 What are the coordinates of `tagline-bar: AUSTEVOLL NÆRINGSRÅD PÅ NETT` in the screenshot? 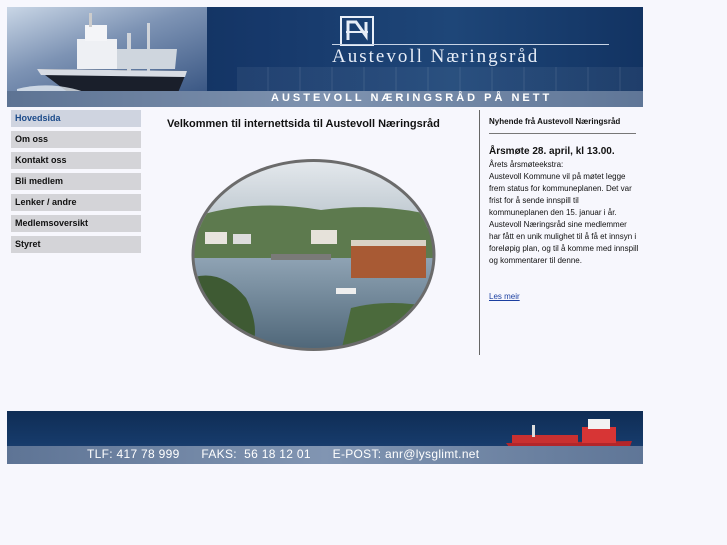 It's located at (325, 99).